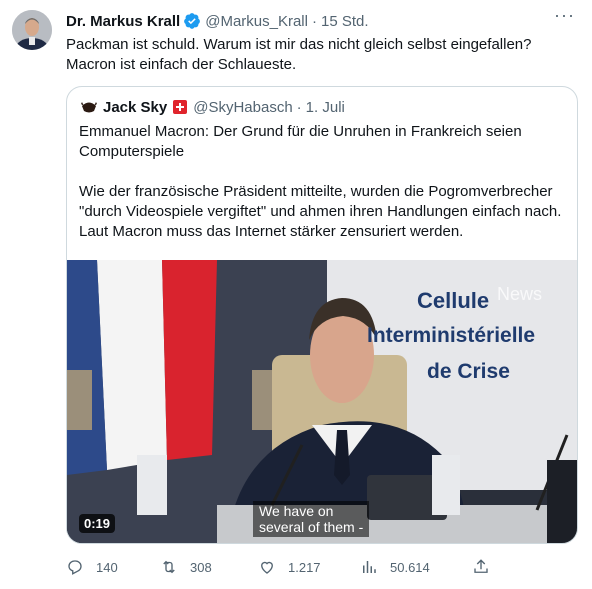  I want to click on tweet-time: 15 Std., so click(345, 21).